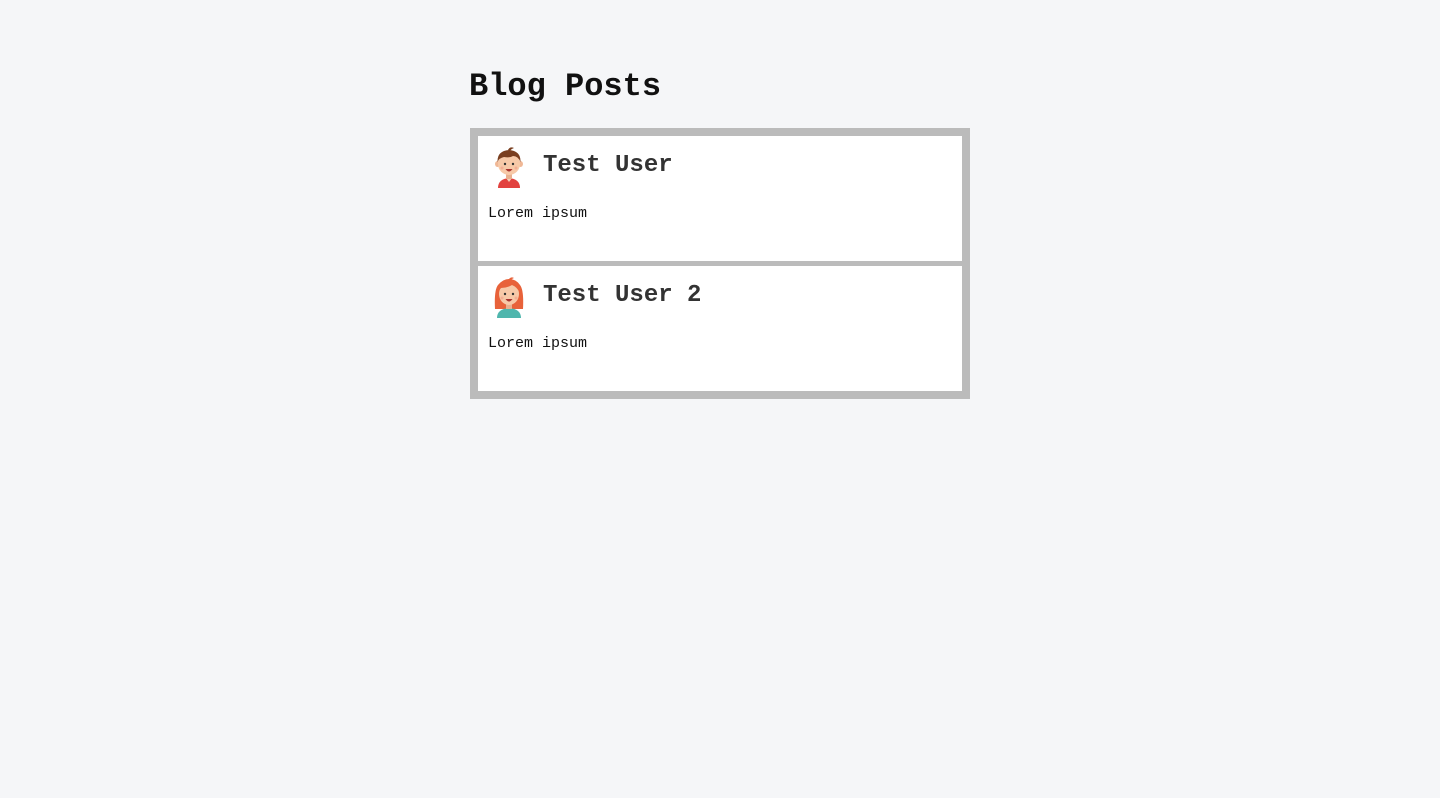 Image resolution: width=1440 pixels, height=798 pixels. I want to click on boy-avatar-icon, so click(509, 167).